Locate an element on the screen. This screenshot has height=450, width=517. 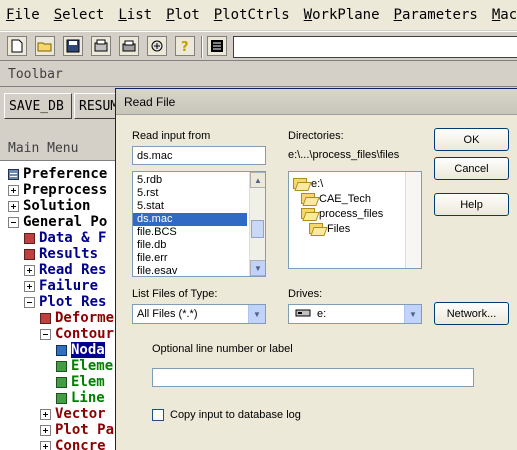
scroll-up-icon: ▲ is located at coordinates (257, 180).